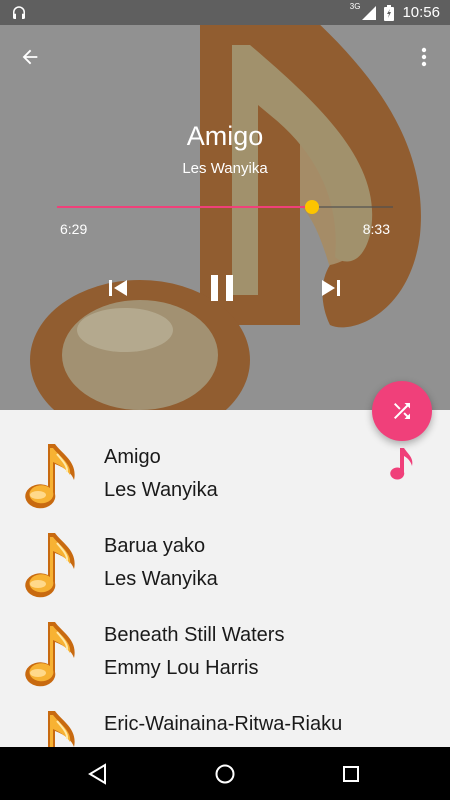  What do you see at coordinates (194, 635) in the screenshot?
I see `song-title: Beneath Still Waters` at bounding box center [194, 635].